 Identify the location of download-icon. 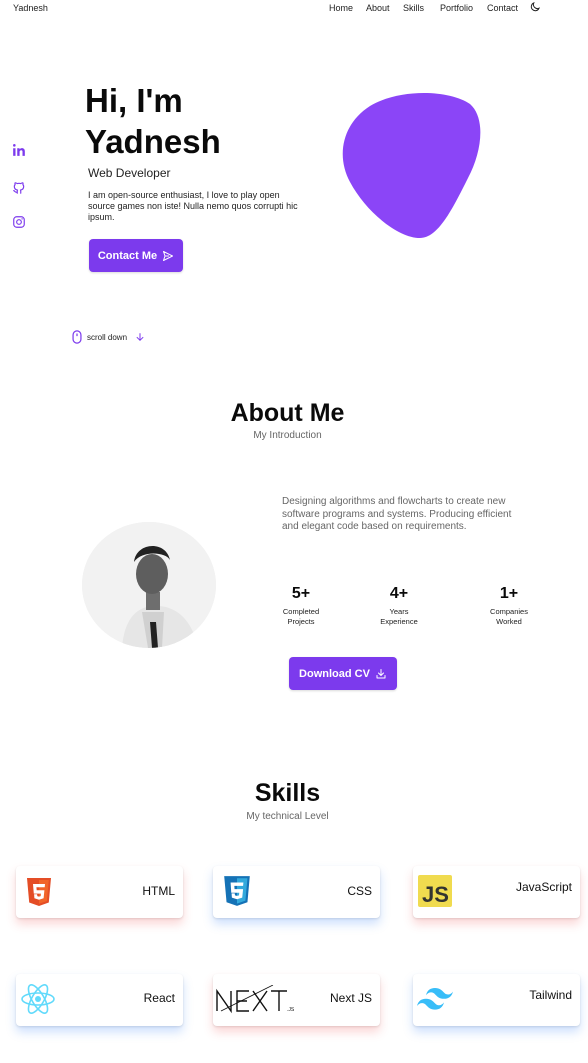
(381, 673).